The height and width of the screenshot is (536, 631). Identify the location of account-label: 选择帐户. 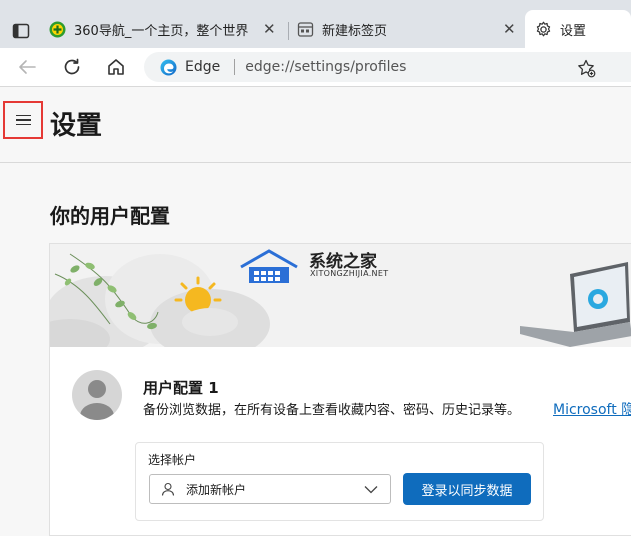
(172, 460).